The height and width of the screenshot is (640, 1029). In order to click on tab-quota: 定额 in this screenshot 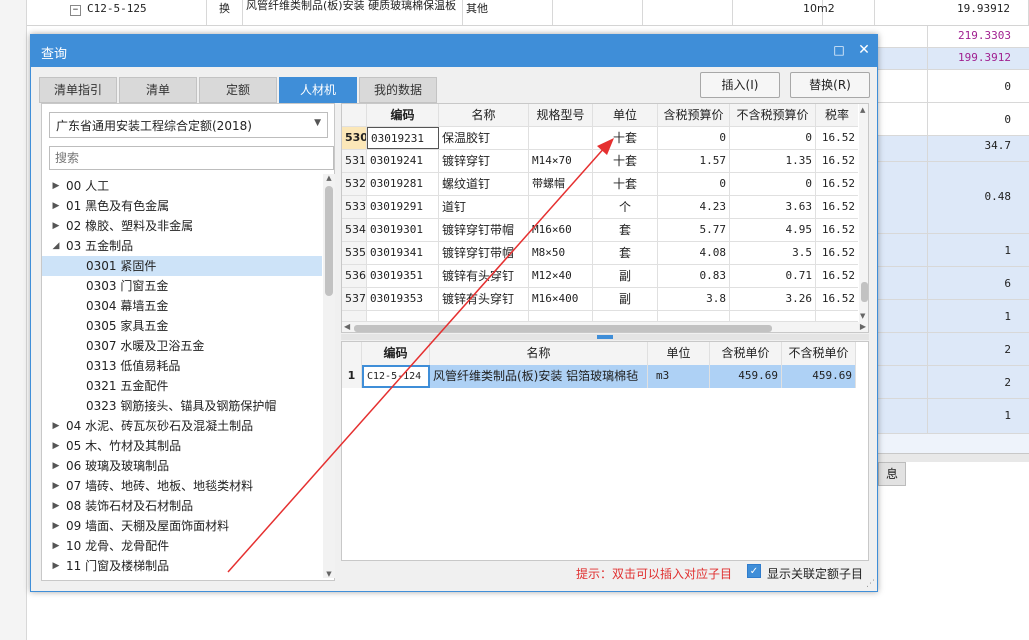, I will do `click(238, 90)`.